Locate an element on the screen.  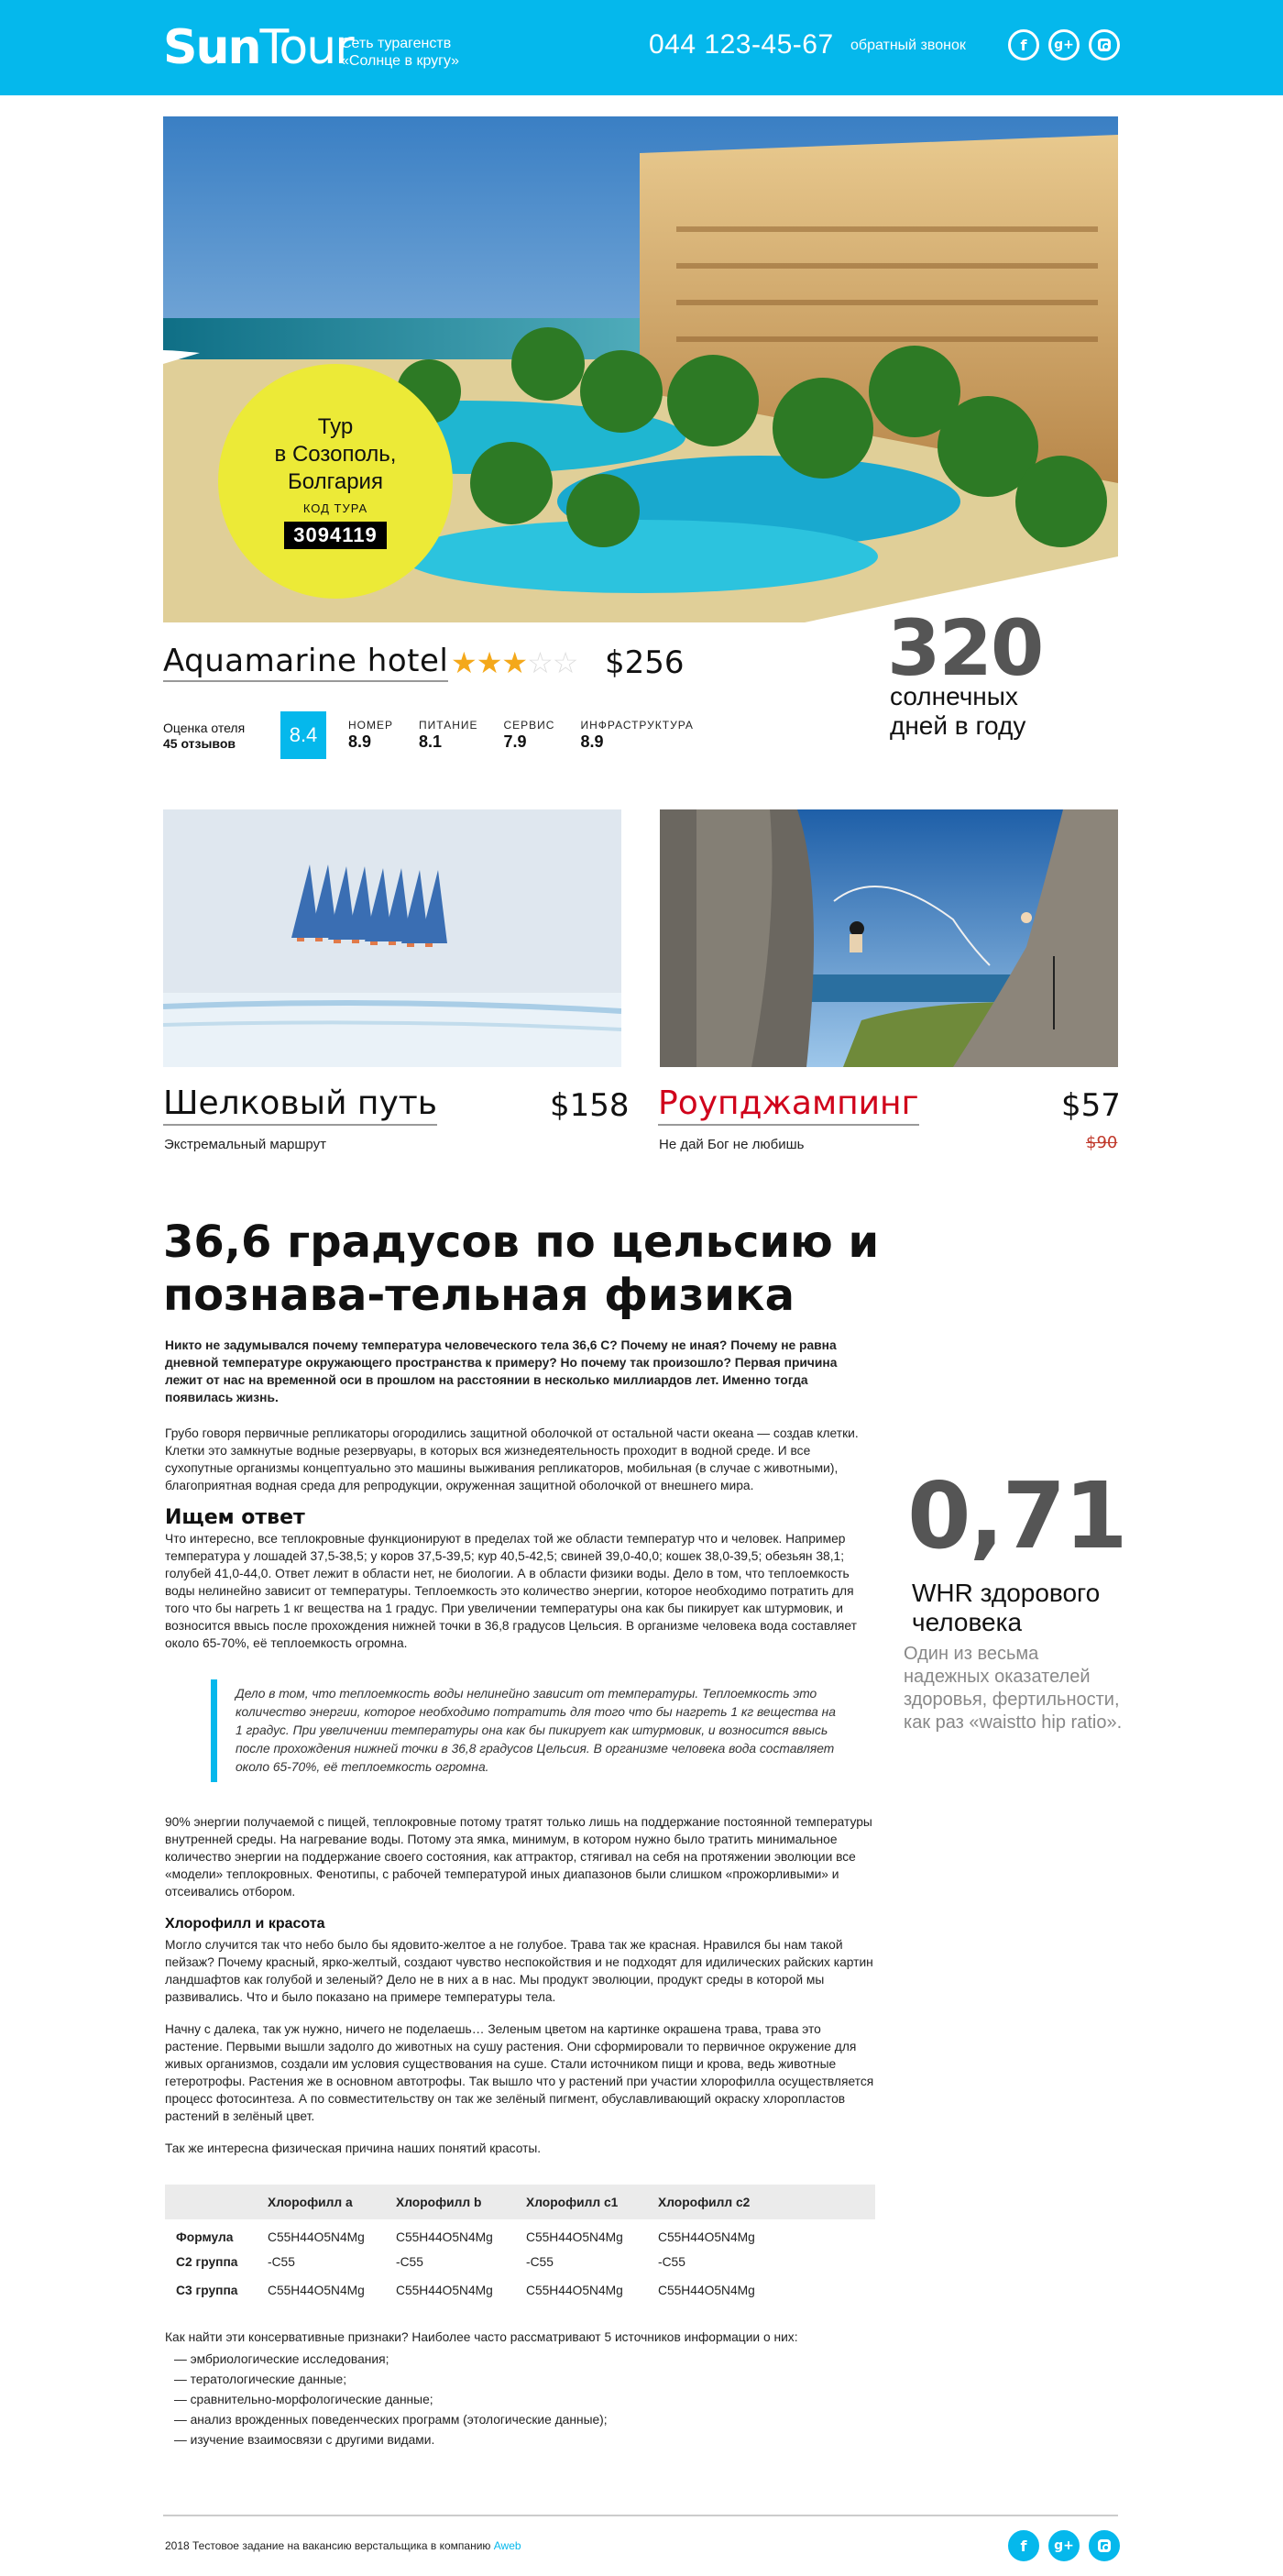
table-header: Хлорофилл c2 is located at coordinates (761, 2202).